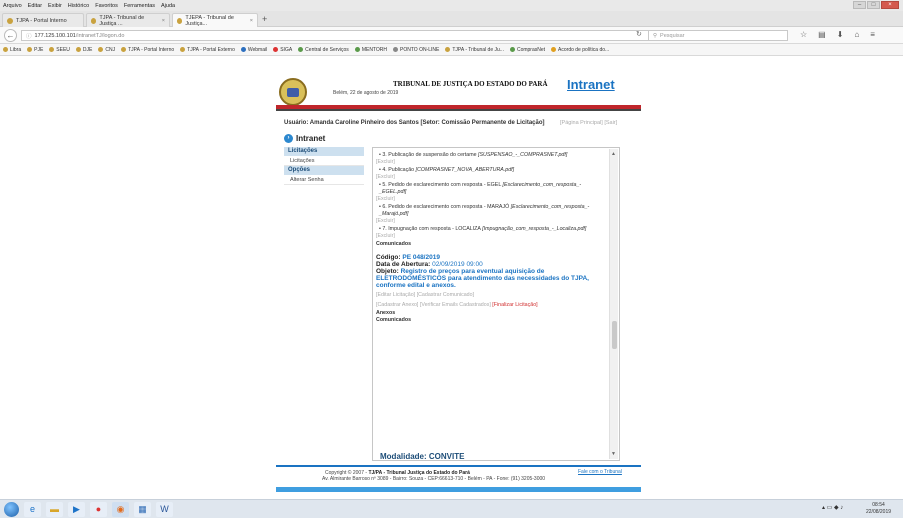 The width and height of the screenshot is (903, 518). Describe the element at coordinates (879, 512) in the screenshot. I see `clock-date: 22/08/2019` at that location.